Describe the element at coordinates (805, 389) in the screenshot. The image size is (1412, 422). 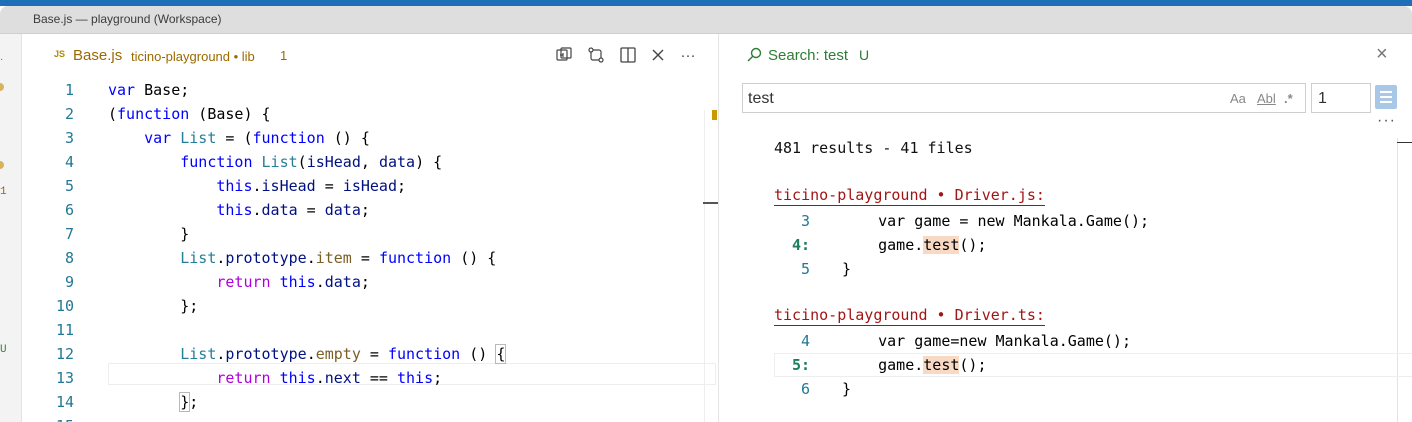
I see `result-line-number: 6` at that location.